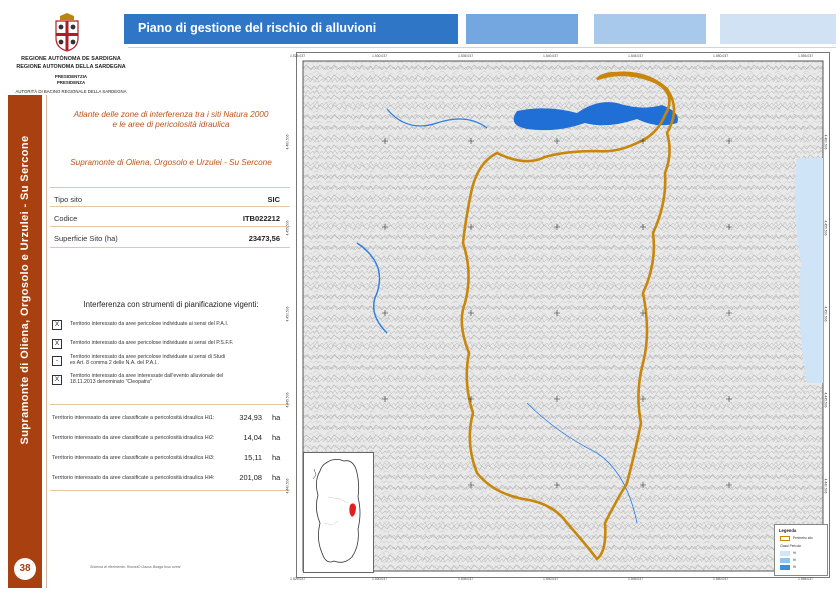 The height and width of the screenshot is (594, 840). What do you see at coordinates (806, 56) in the screenshot?
I see `top-tick-label: 1.555.037` at bounding box center [806, 56].